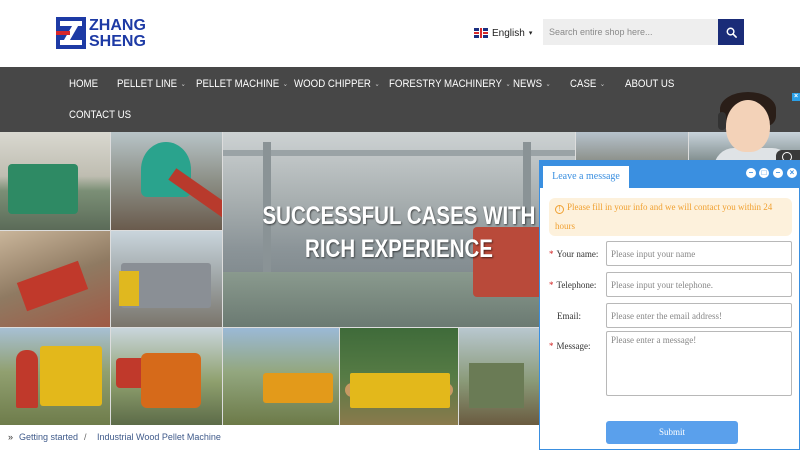 The image size is (800, 450). I want to click on breadcrumb-link-current: Industrial Wood Pellet Machine, so click(159, 437).